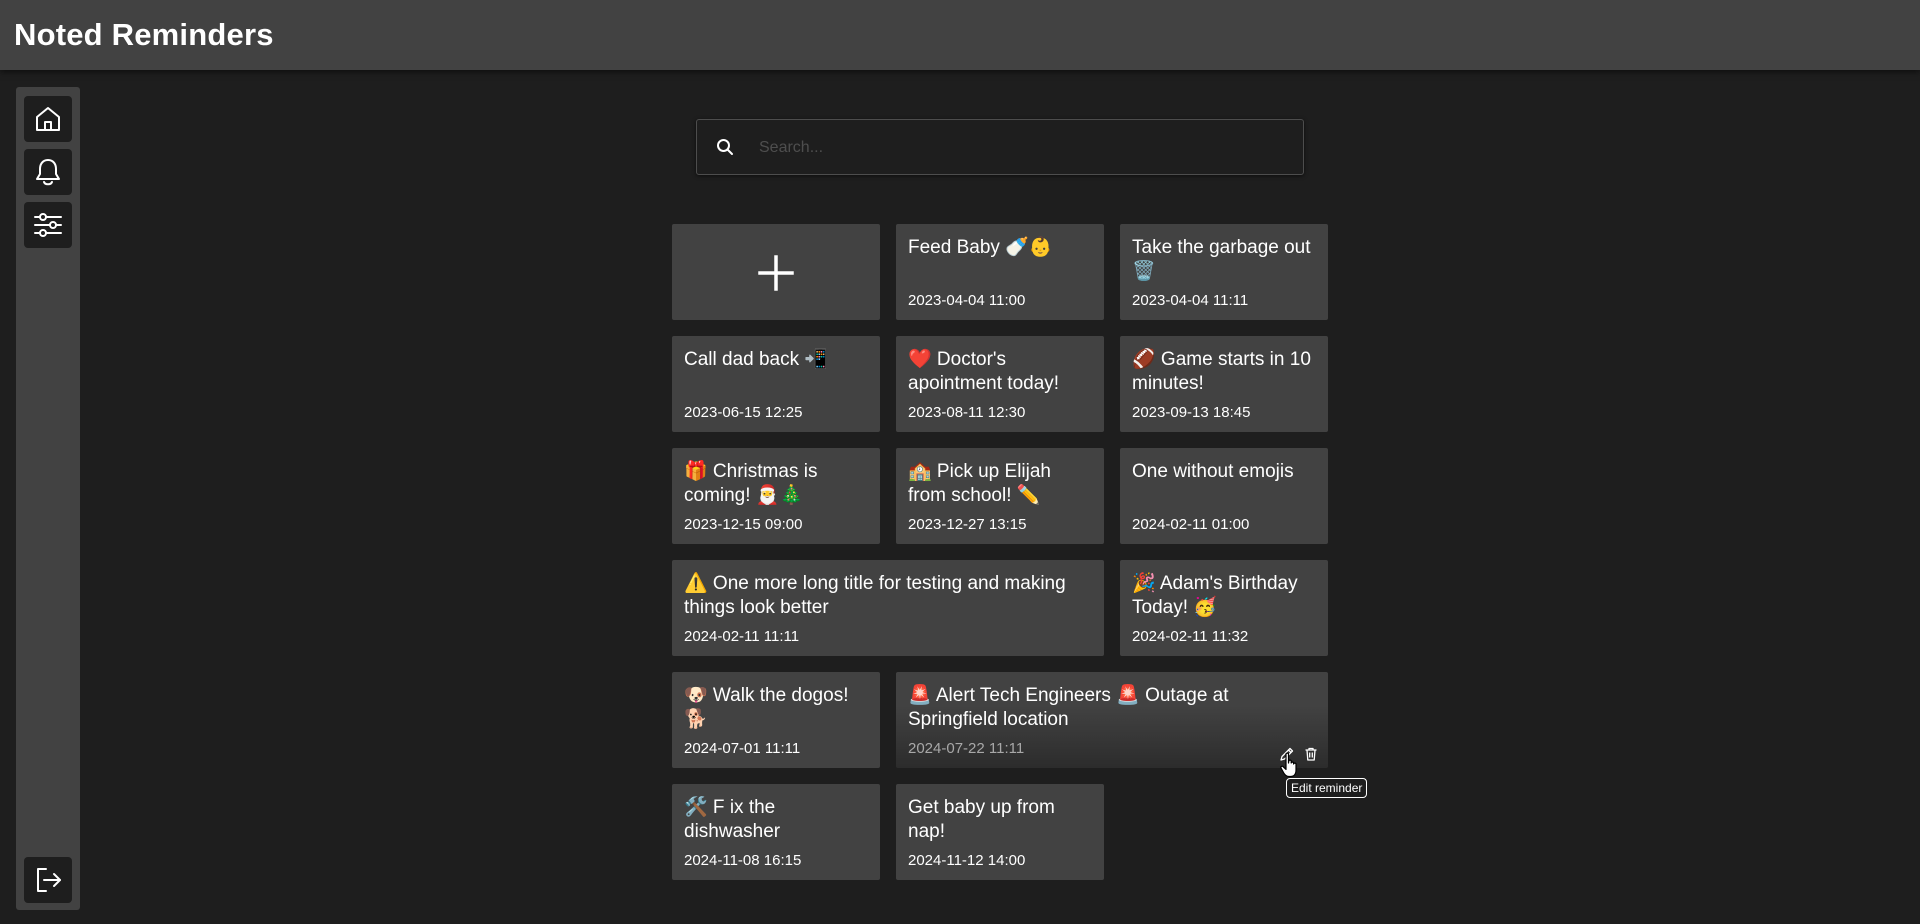 This screenshot has width=1920, height=924. Describe the element at coordinates (984, 371) in the screenshot. I see `reminder-title: ❤️ Doctor's apointment today!` at that location.